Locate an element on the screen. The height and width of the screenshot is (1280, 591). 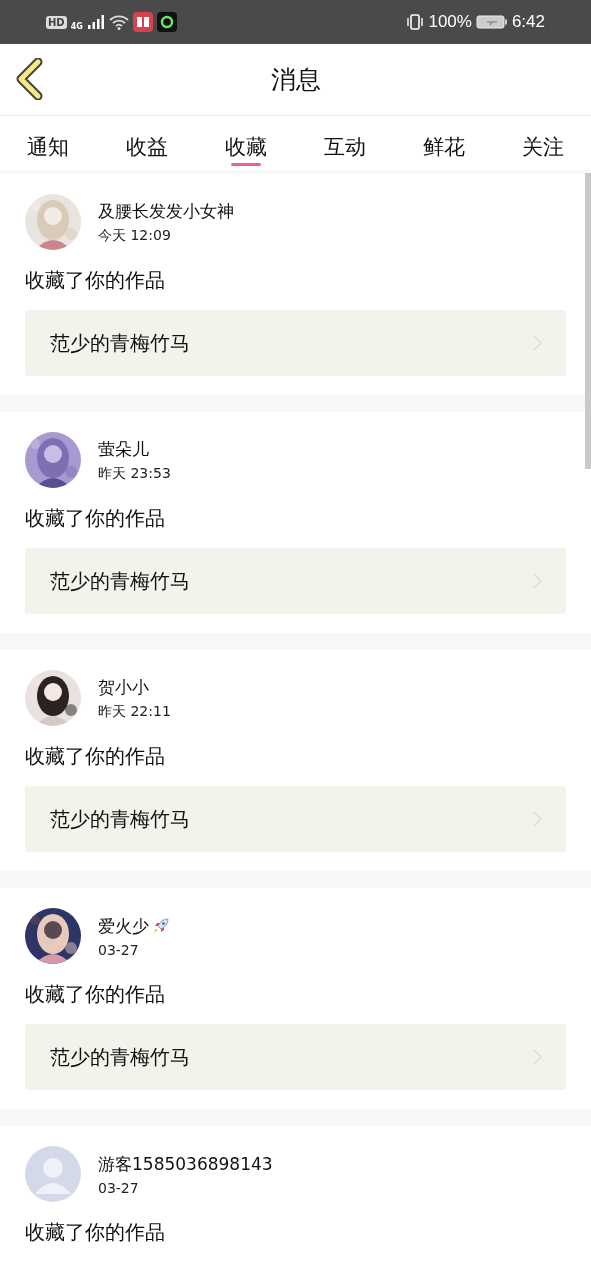
tab: 收益 is located at coordinates (147, 143).